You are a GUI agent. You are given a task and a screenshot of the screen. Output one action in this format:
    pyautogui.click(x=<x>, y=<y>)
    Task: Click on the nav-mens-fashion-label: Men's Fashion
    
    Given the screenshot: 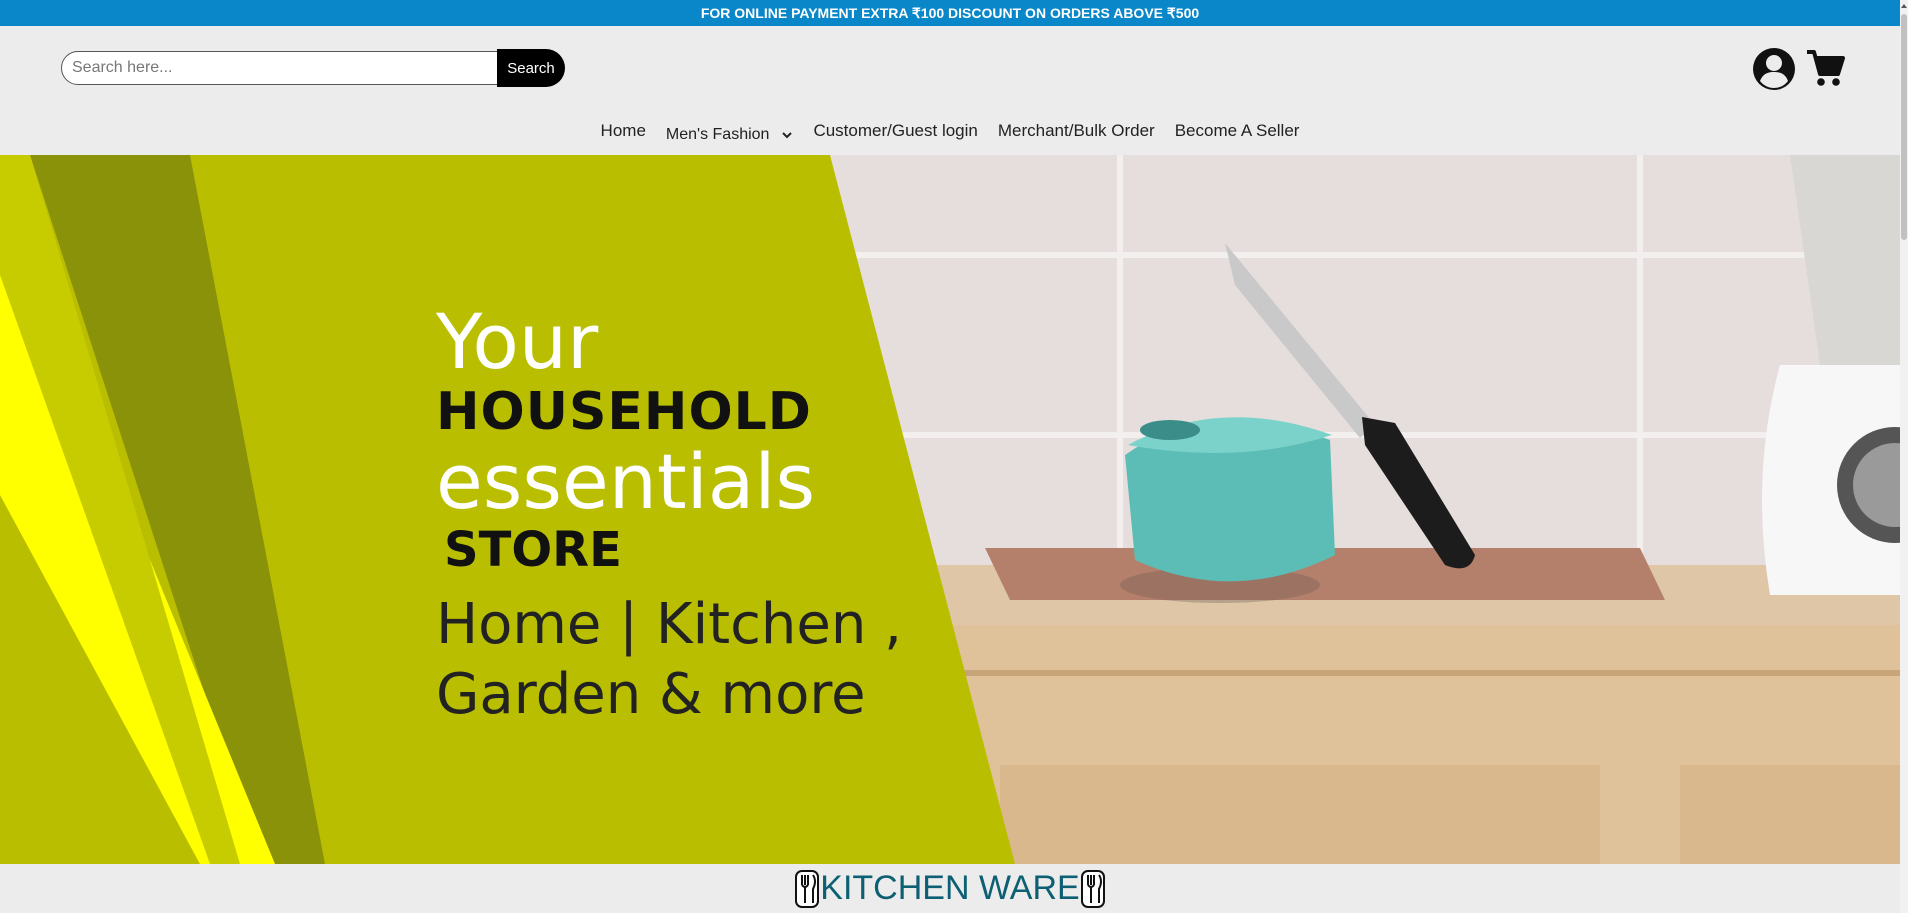 What is the action you would take?
    pyautogui.click(x=717, y=134)
    